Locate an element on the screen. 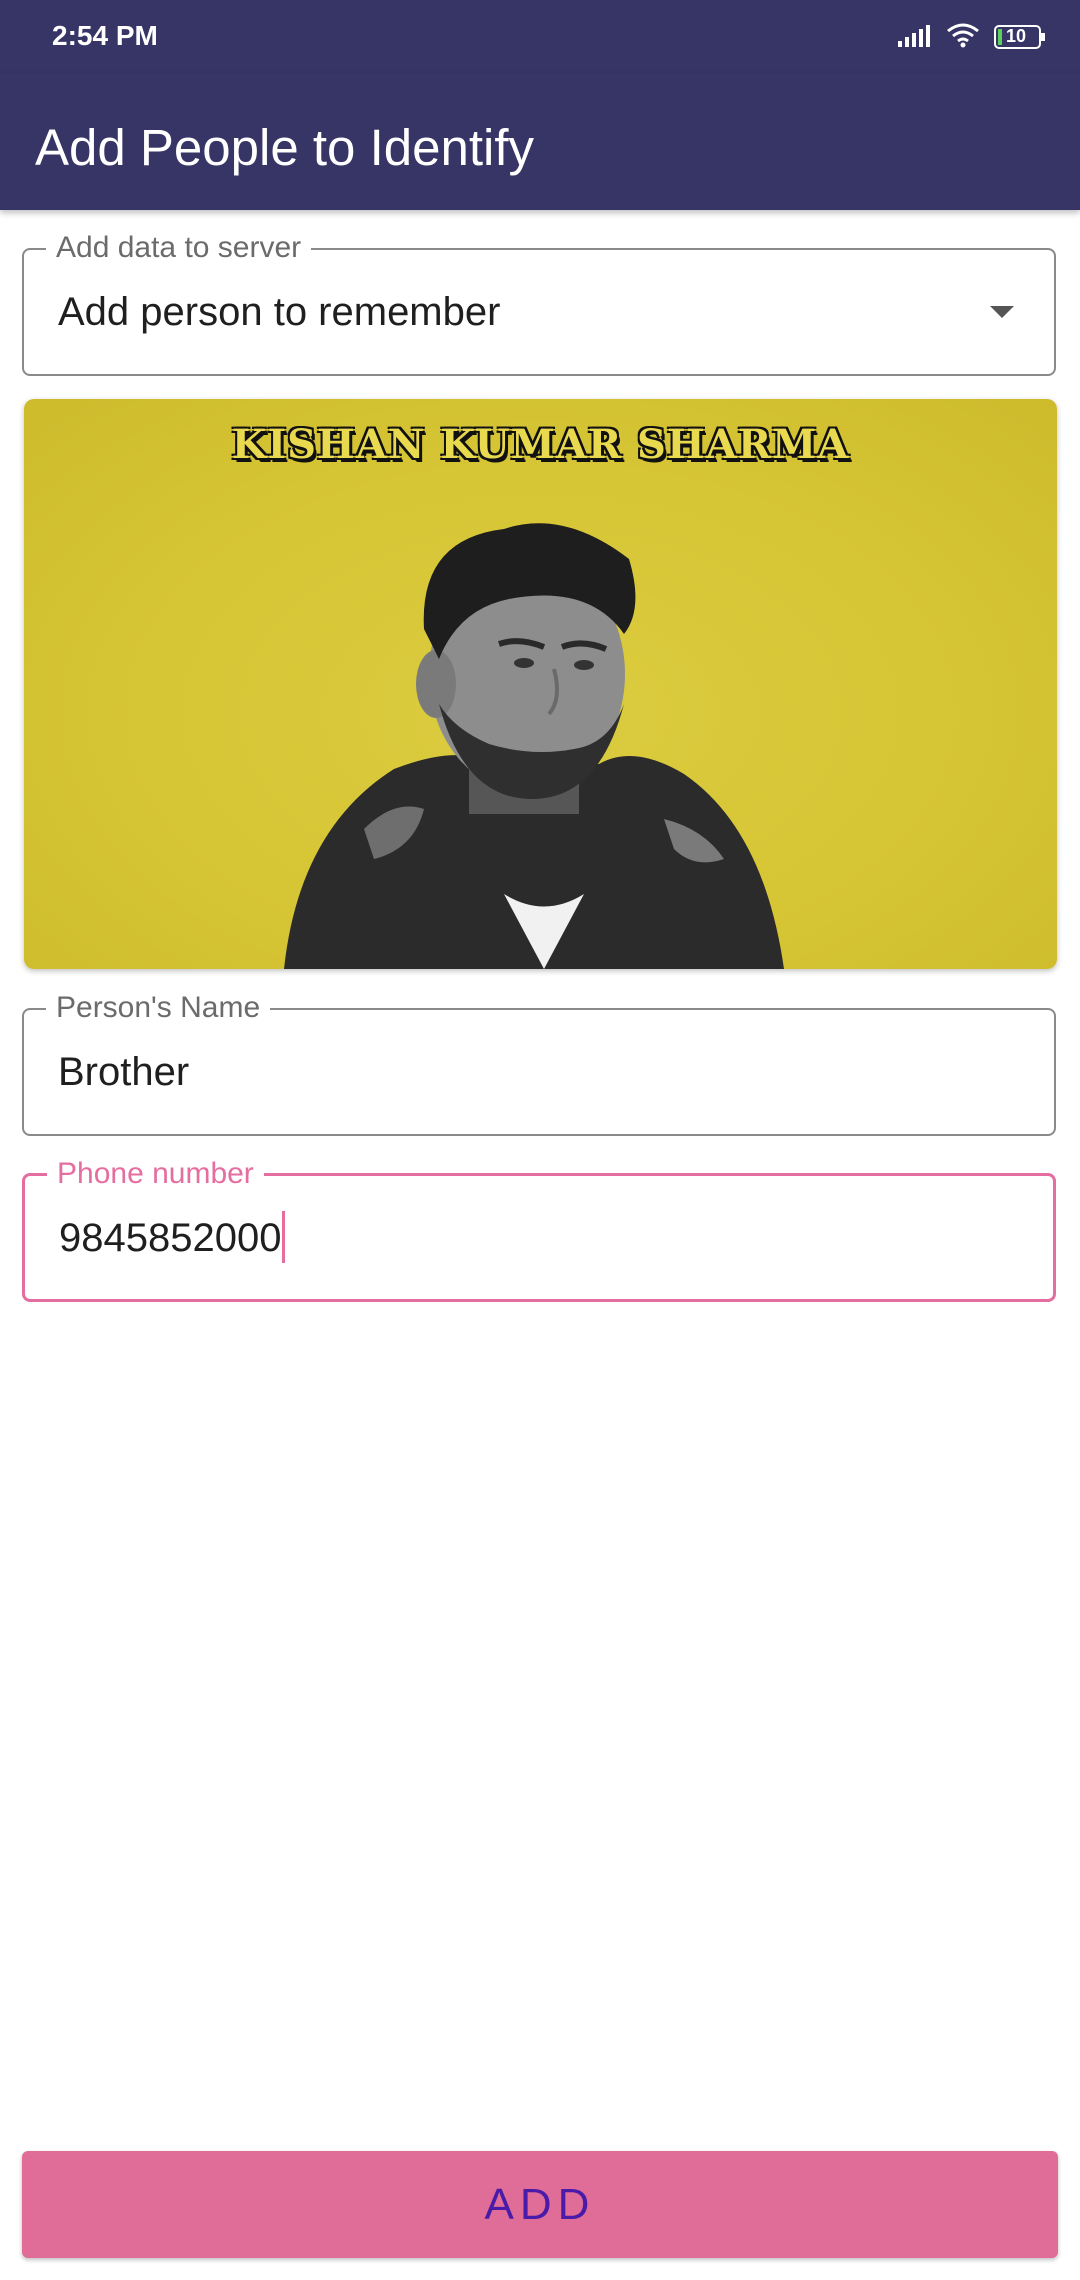 The width and height of the screenshot is (1080, 2280). phone-number-value: 9845852000 is located at coordinates (170, 1238).